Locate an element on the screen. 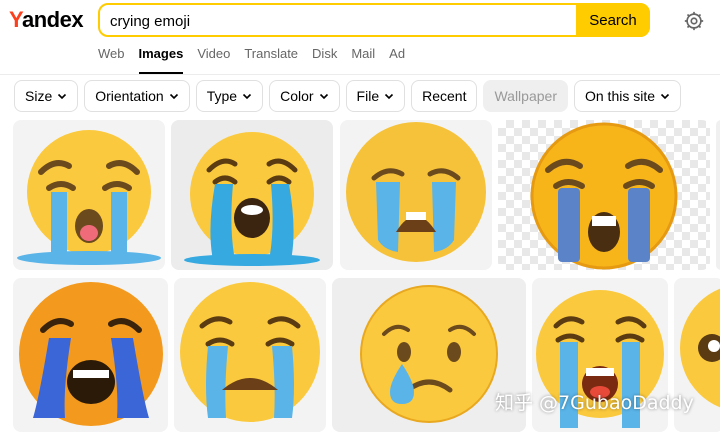 The width and height of the screenshot is (720, 432). filter-file: File is located at coordinates (375, 96).